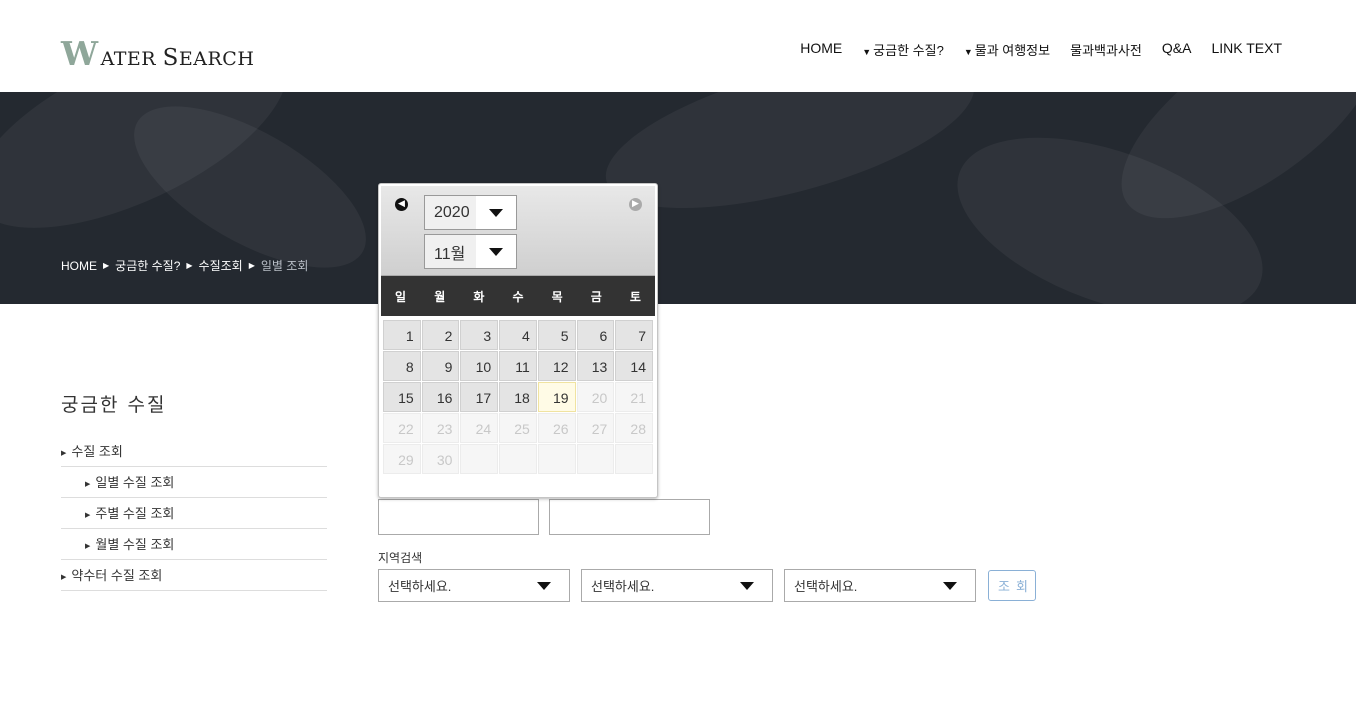 This screenshot has height=714, width=1356. What do you see at coordinates (595, 366) in the screenshot?
I see `day-cell: 13` at bounding box center [595, 366].